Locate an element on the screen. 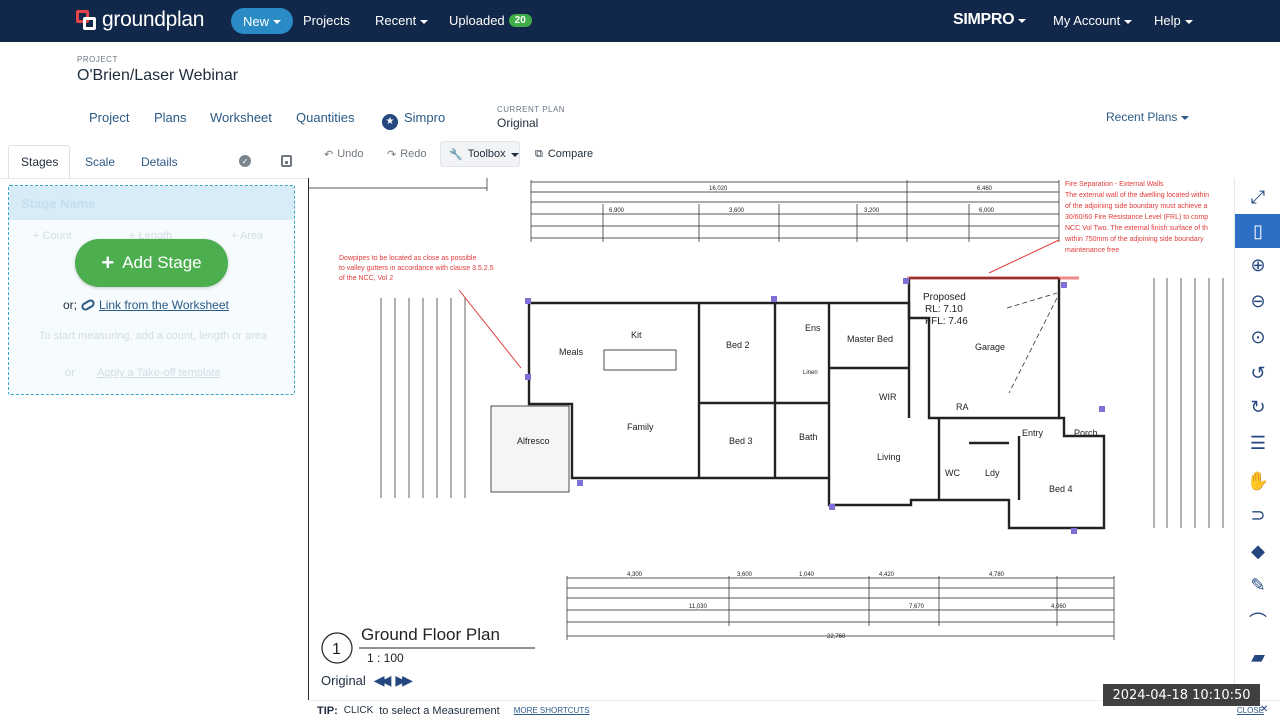  nav-uploaded: Uploaded 20 is located at coordinates (490, 20).